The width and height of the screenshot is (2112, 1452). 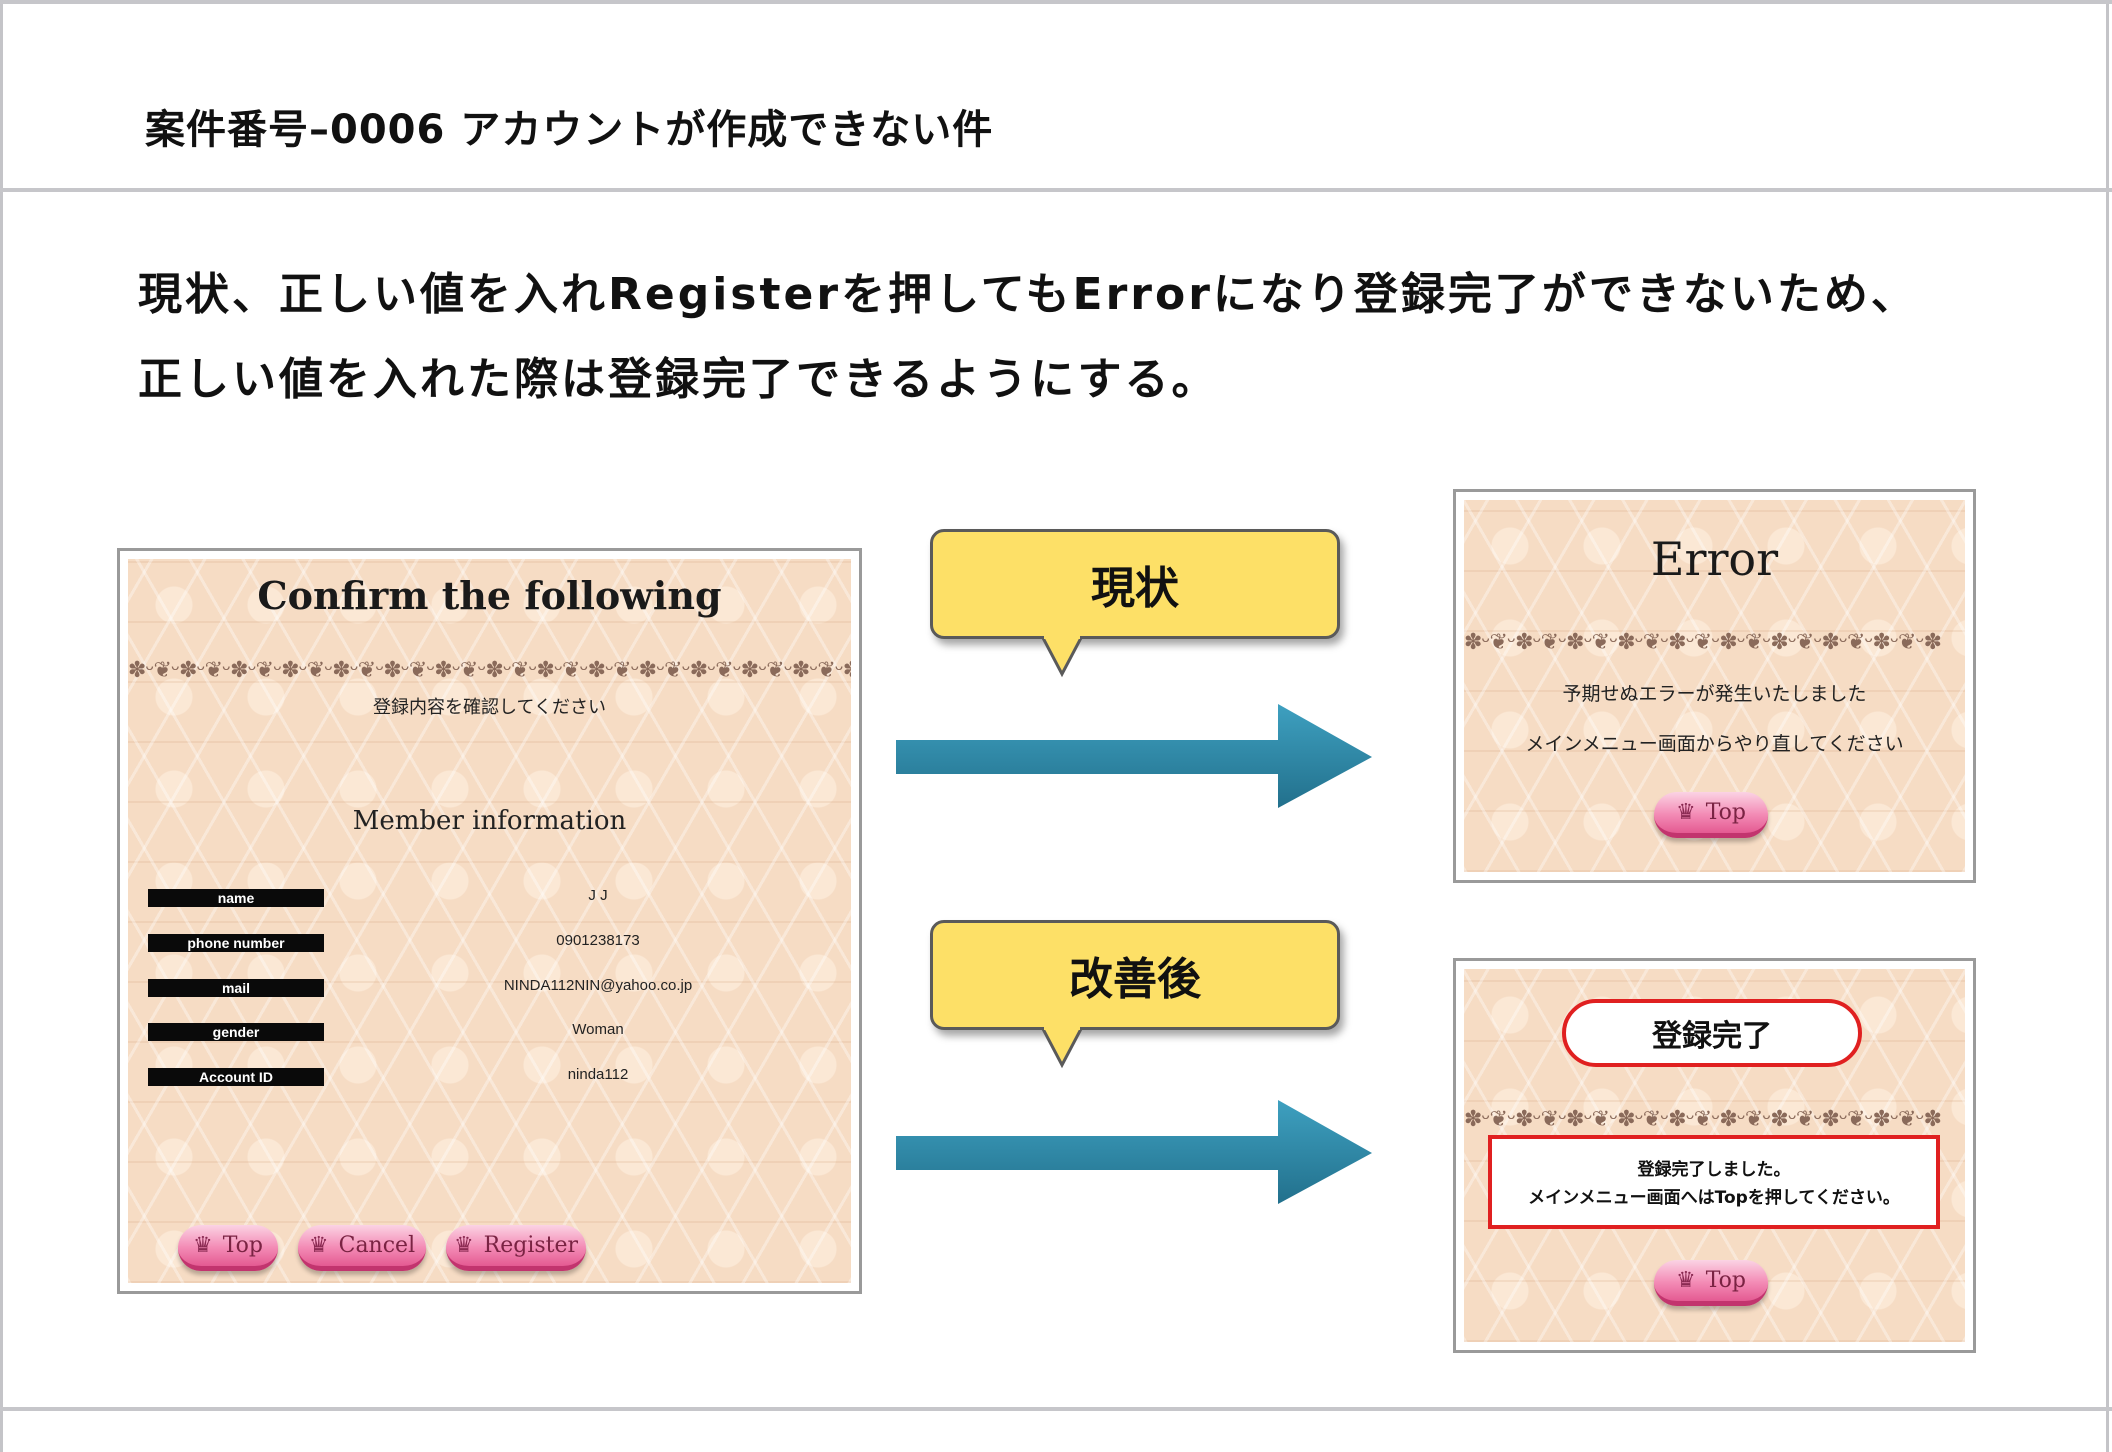 What do you see at coordinates (598, 1029) in the screenshot?
I see `field-value-gender: Woman` at bounding box center [598, 1029].